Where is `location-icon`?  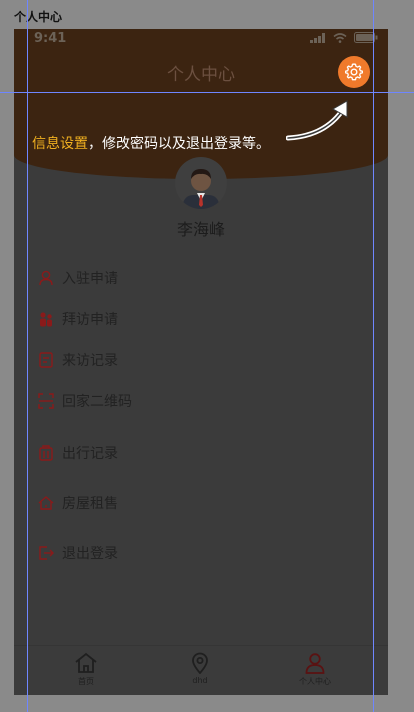
location-icon is located at coordinates (200, 663).